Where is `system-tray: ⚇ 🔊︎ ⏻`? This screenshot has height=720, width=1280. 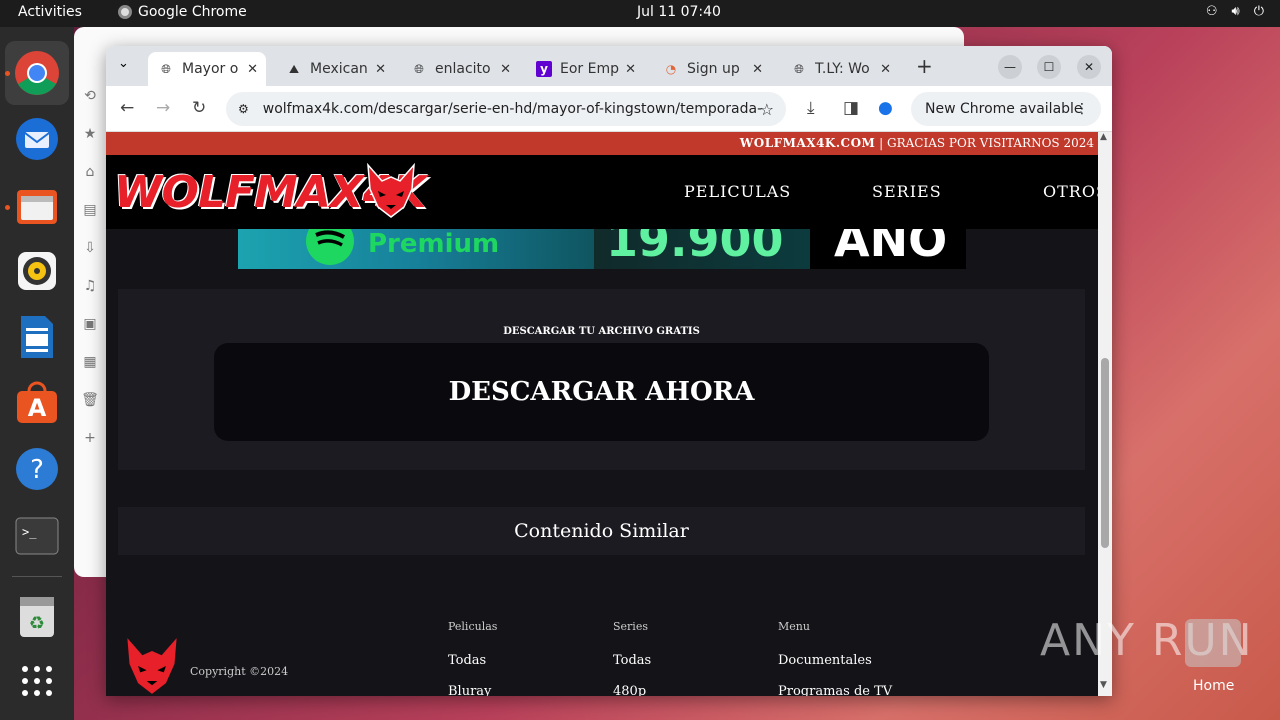 system-tray: ⚇ 🔊︎ ⏻ is located at coordinates (1235, 11).